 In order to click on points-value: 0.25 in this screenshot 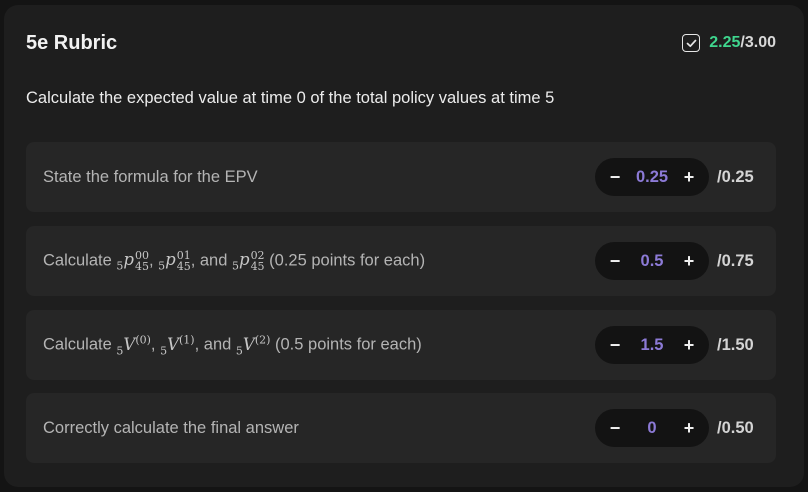, I will do `click(652, 177)`.